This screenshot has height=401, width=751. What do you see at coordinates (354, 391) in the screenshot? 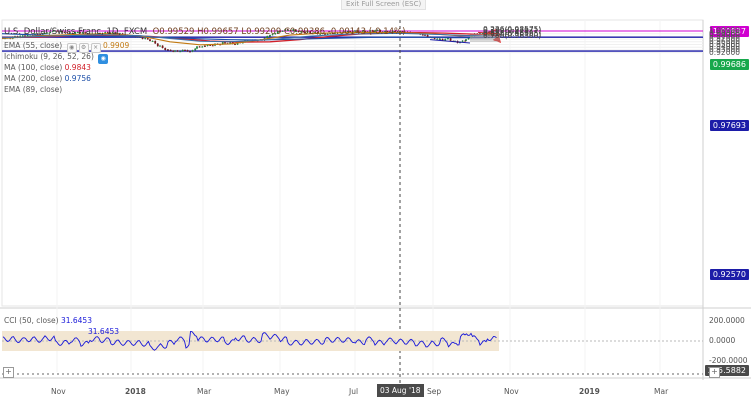
I see `time-axis-label: Jul` at bounding box center [354, 391].